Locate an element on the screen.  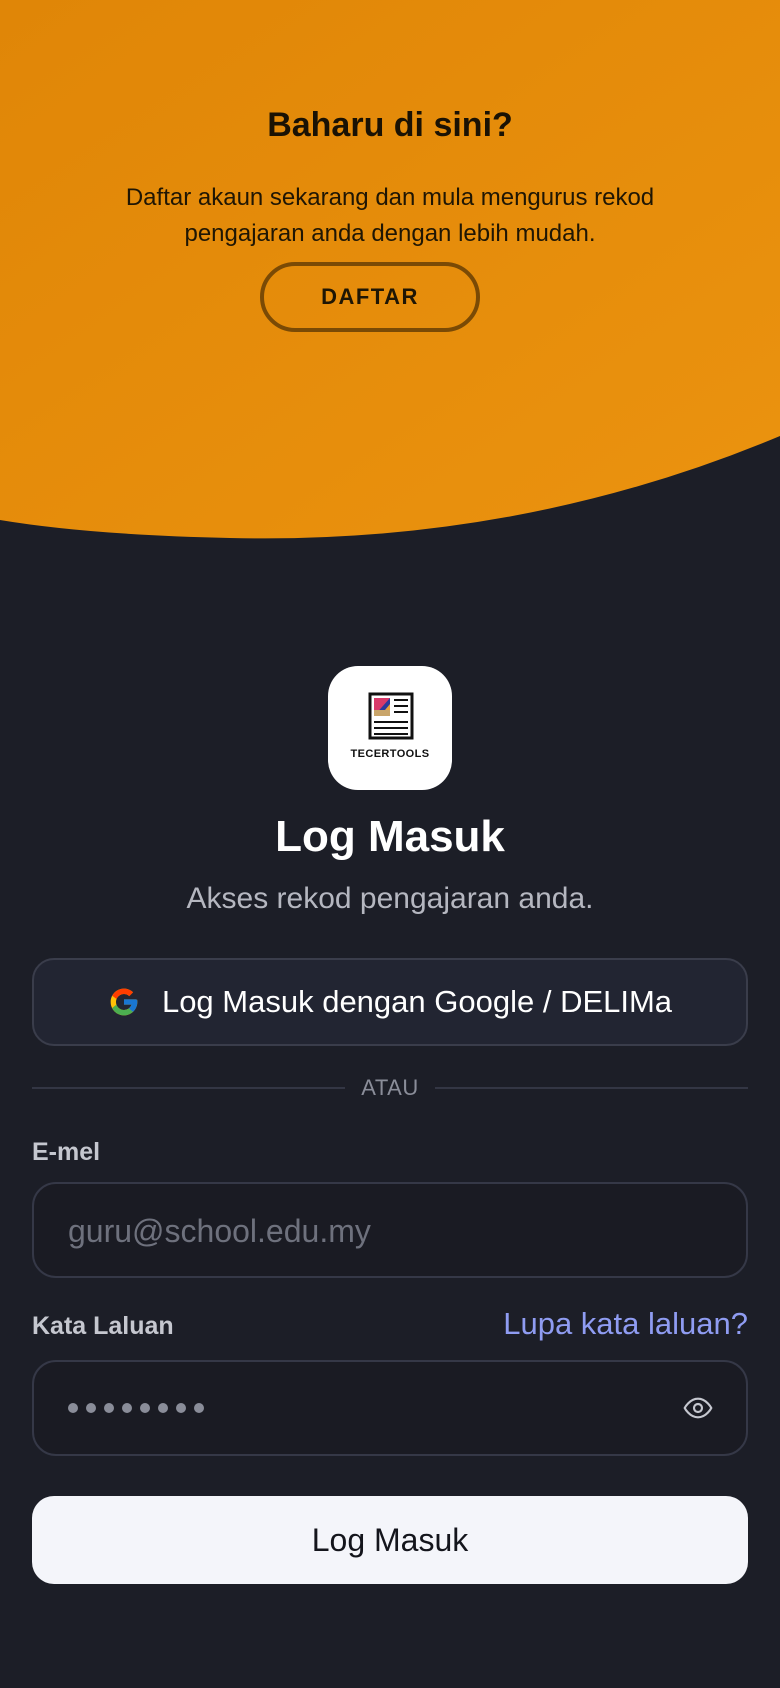
divider-line-left is located at coordinates (189, 1088).